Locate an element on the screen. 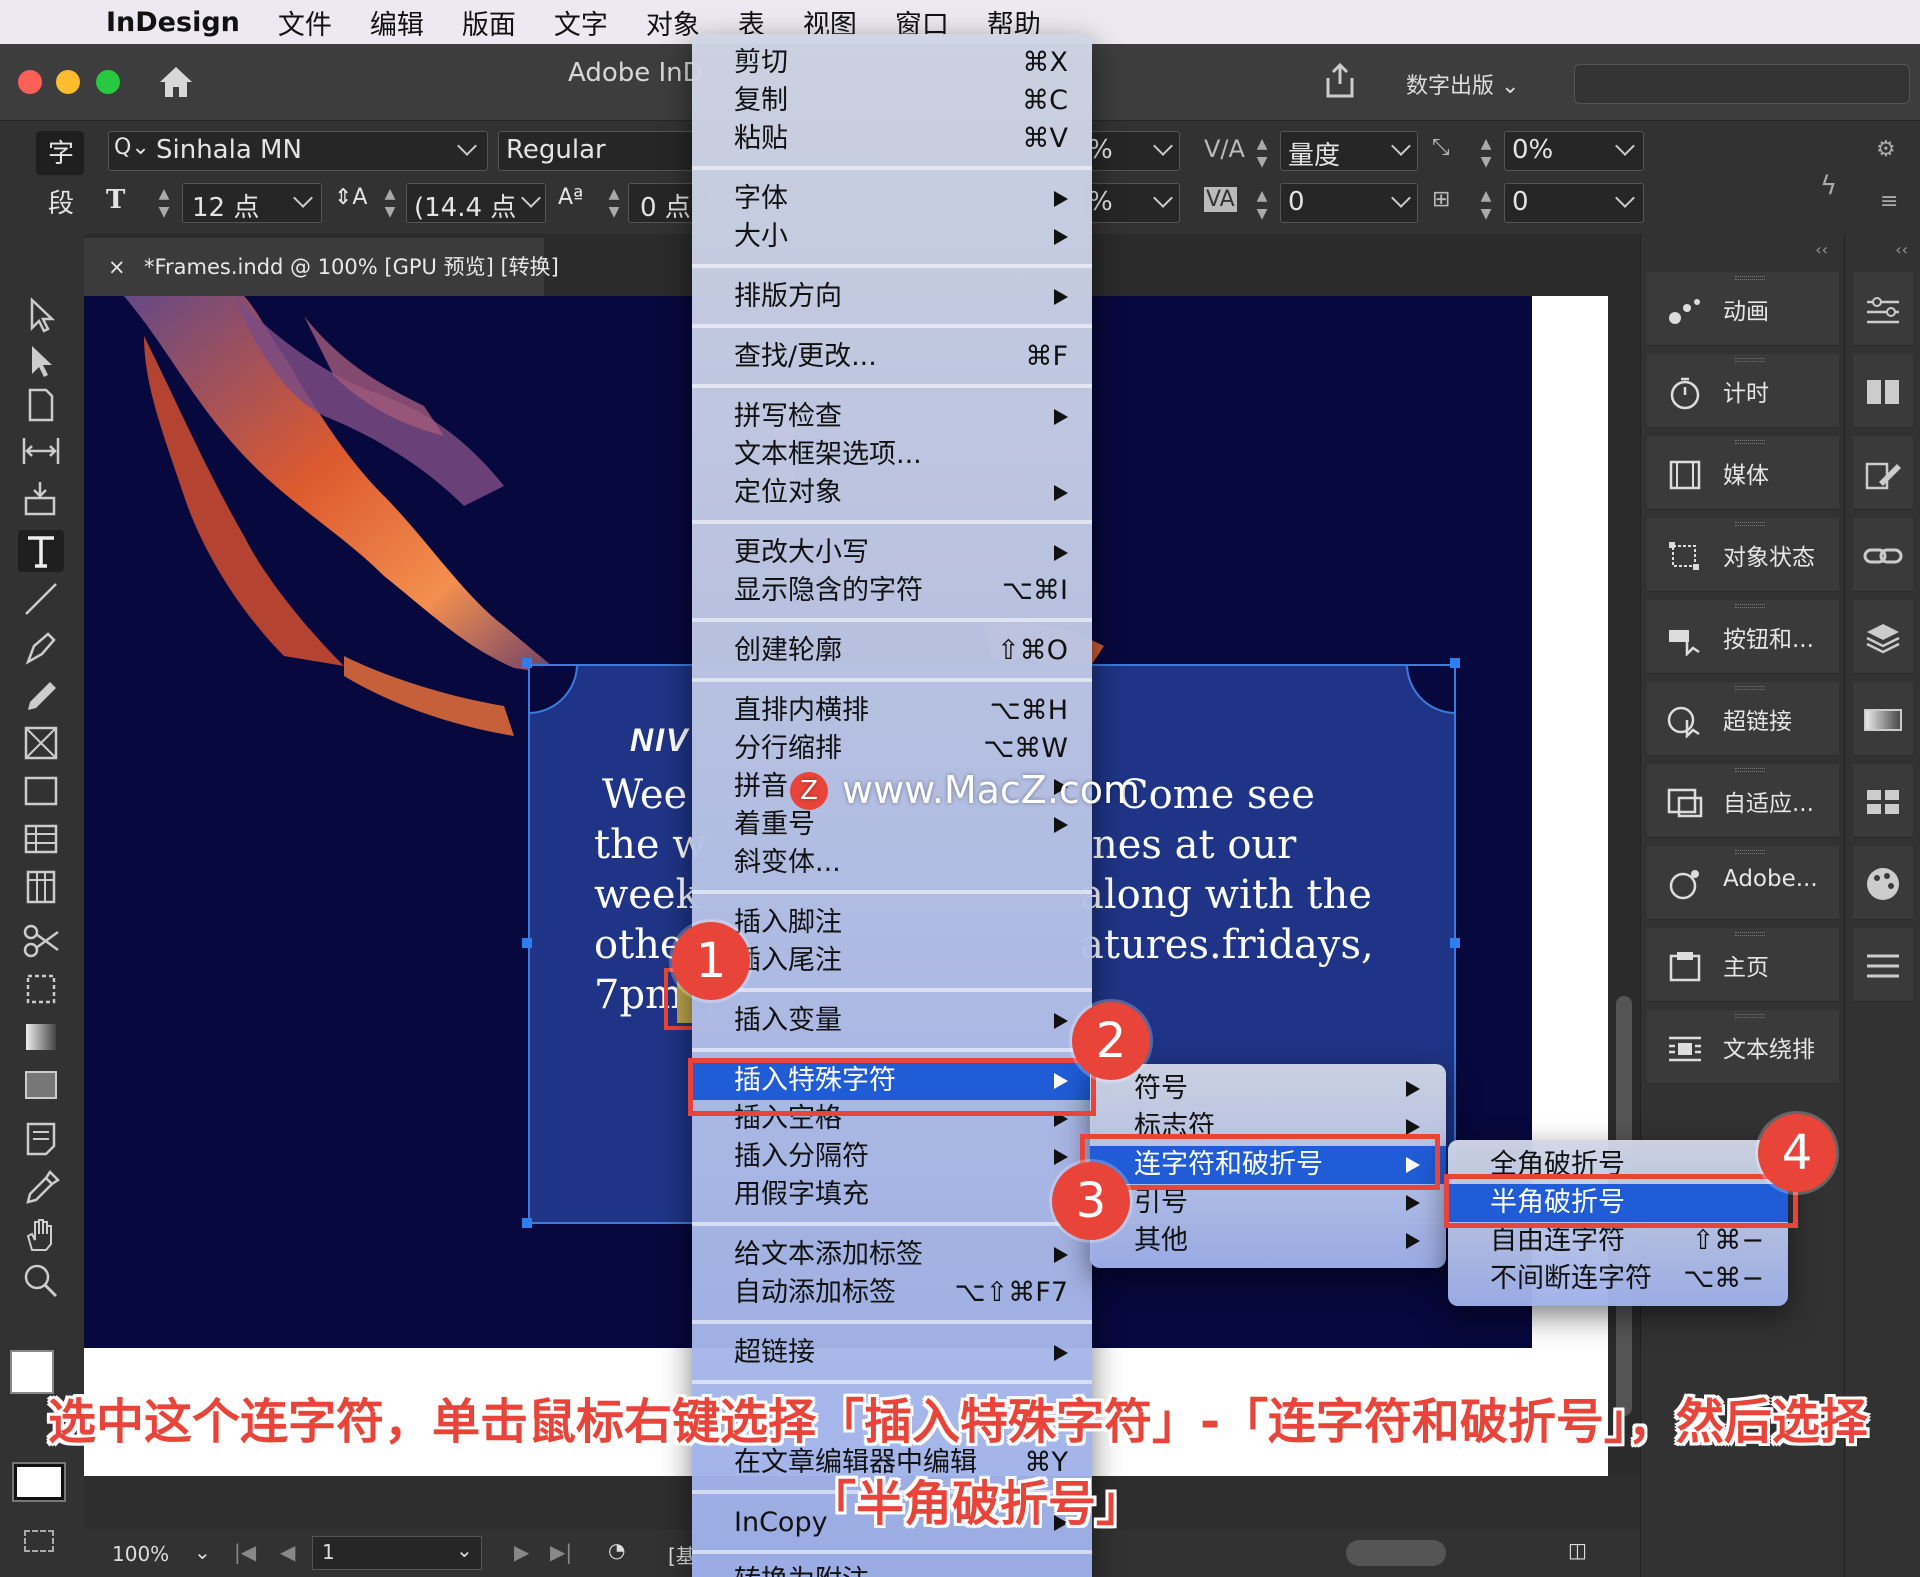  rectangle-tool-icon is located at coordinates (41, 791).